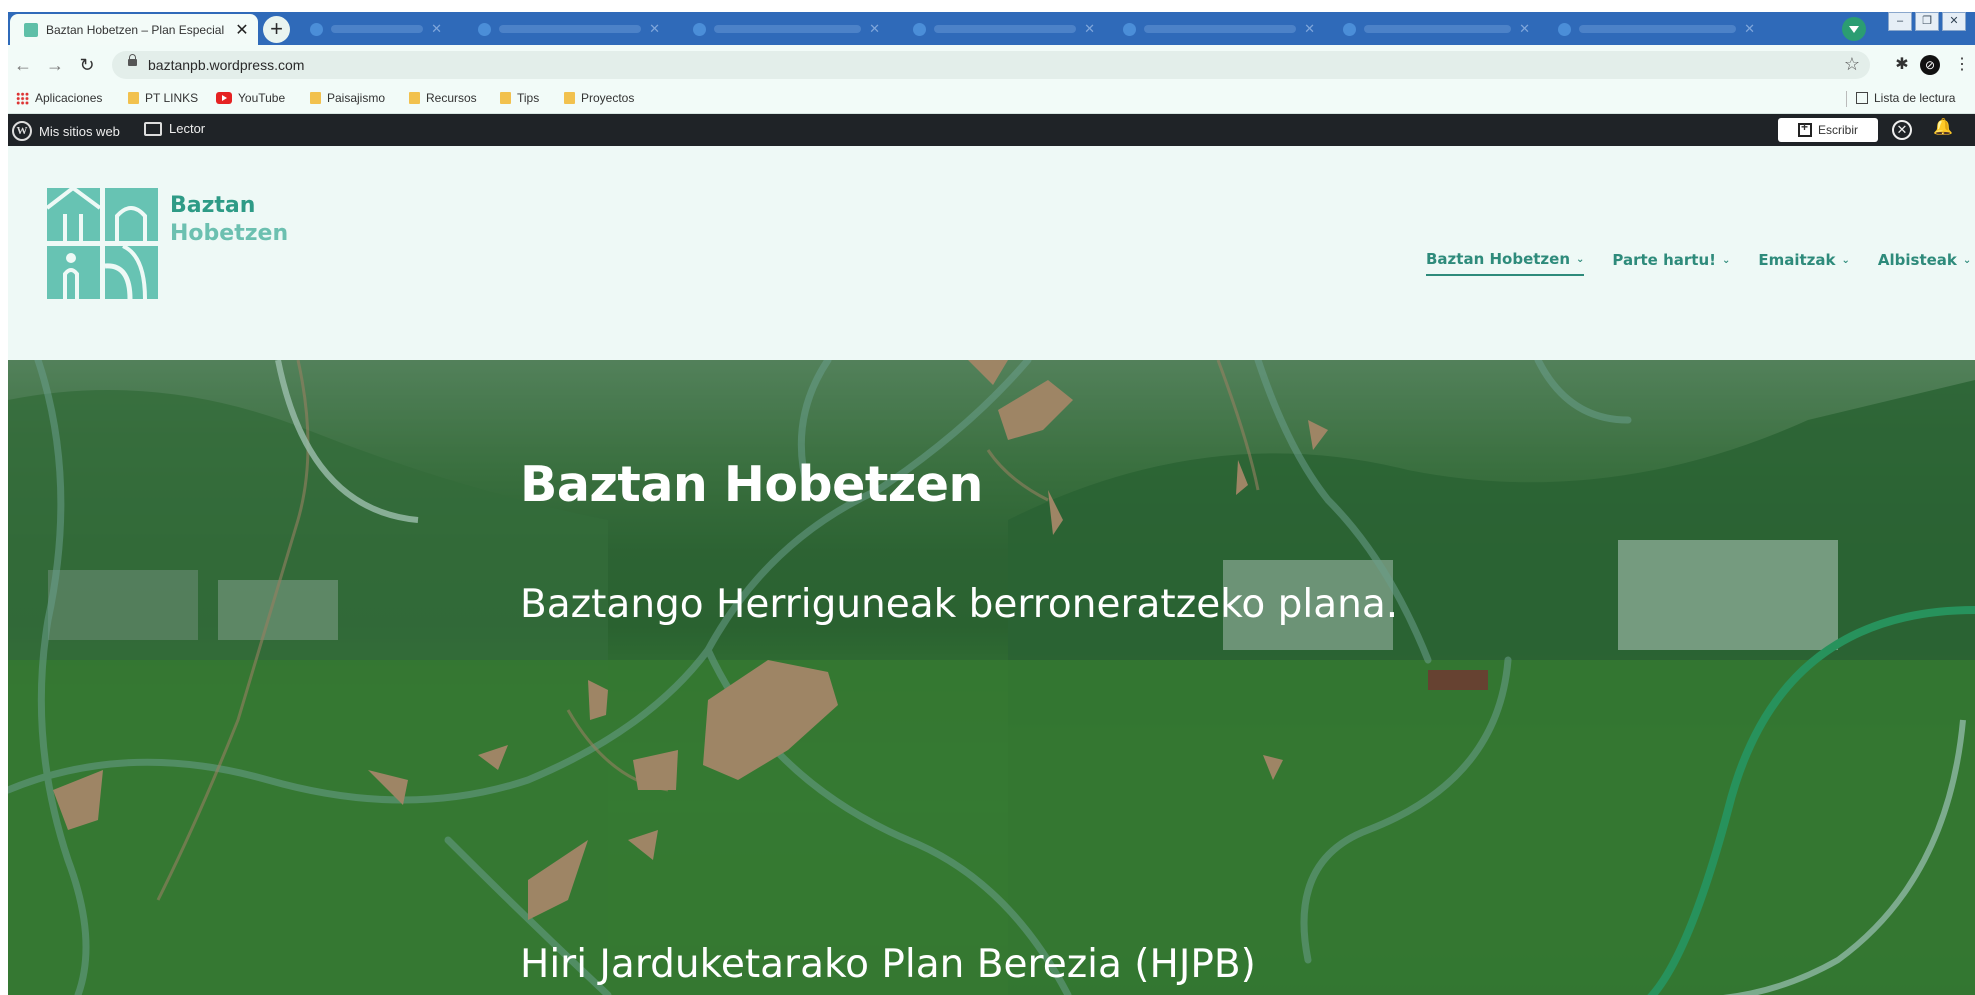 This screenshot has width=1975, height=995. What do you see at coordinates (1664, 260) in the screenshot?
I see `nav-label: Parte hartu!` at bounding box center [1664, 260].